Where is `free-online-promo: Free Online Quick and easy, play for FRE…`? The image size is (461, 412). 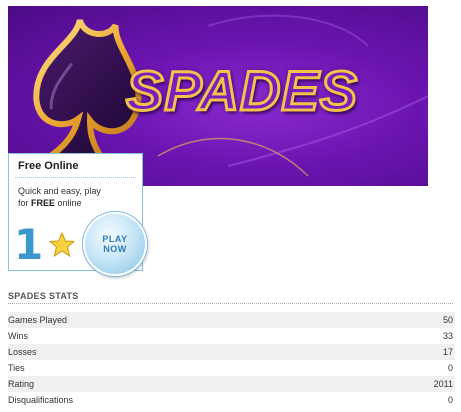
free-online-promo: Free Online Quick and easy, play for FRE… is located at coordinates (77, 214).